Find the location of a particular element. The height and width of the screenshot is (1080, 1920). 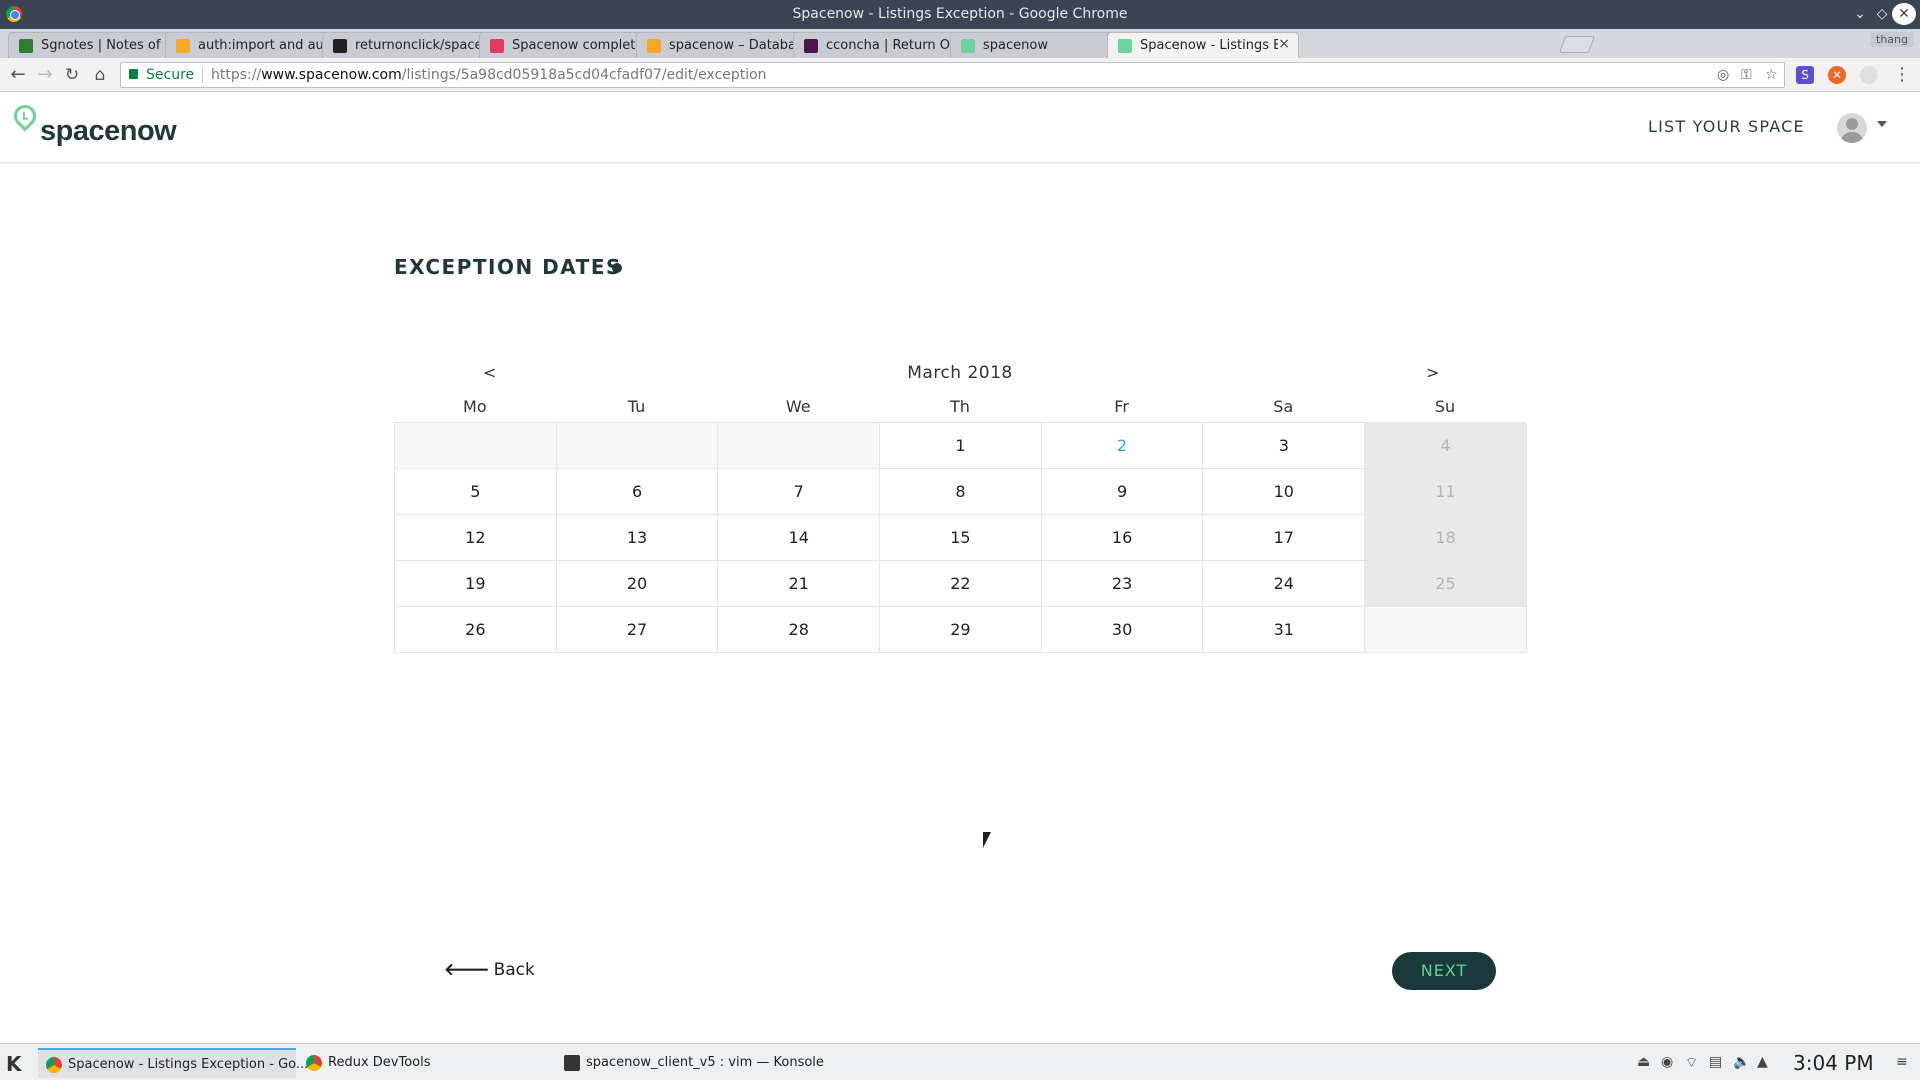

privacy-icon: ◎ is located at coordinates (1723, 75).